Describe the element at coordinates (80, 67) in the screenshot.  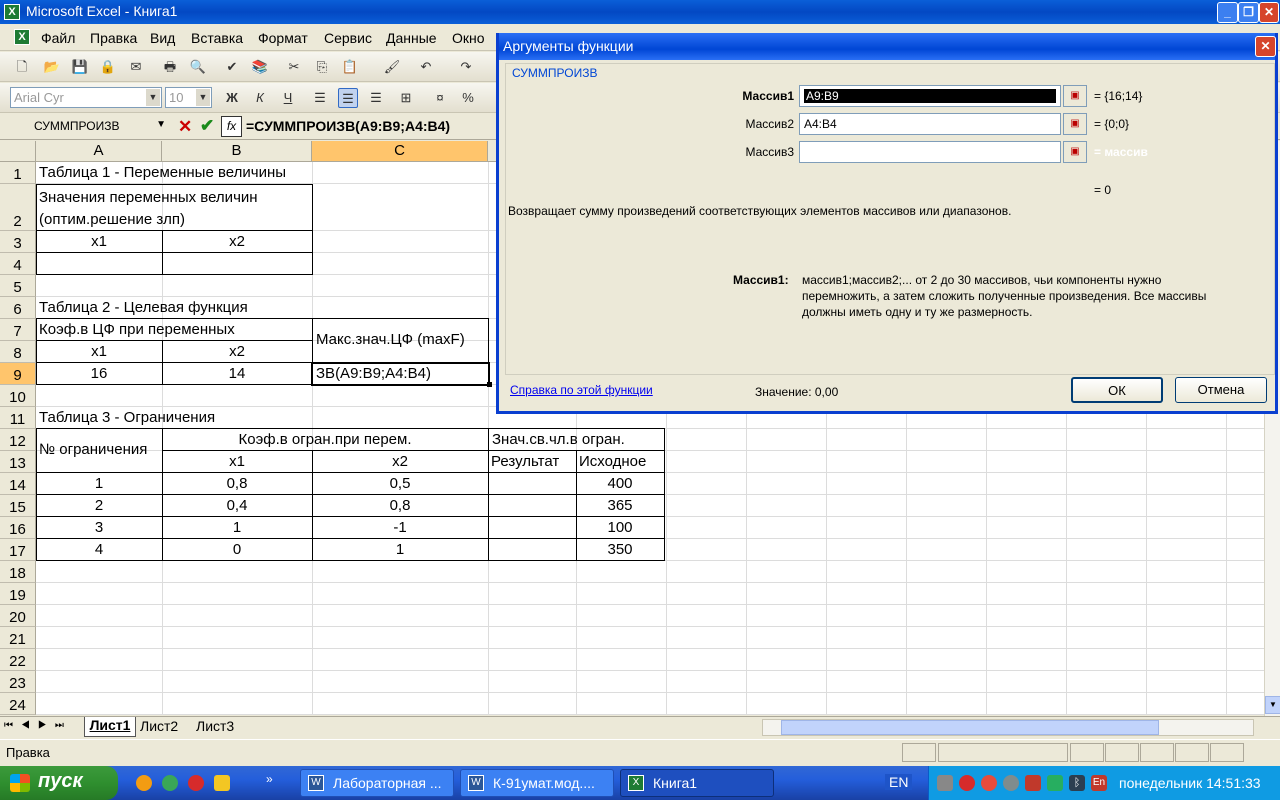
I see `save-icon: 💾` at that location.